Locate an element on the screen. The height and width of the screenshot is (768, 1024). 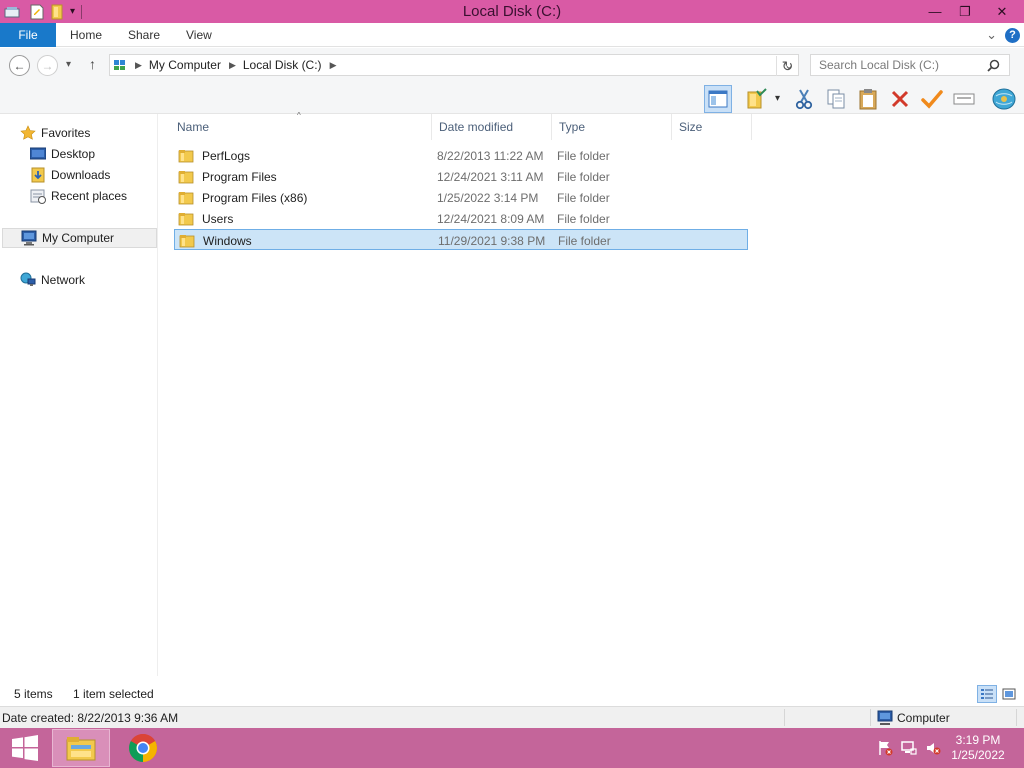
minimize-button: — is located at coordinates (935, 11).